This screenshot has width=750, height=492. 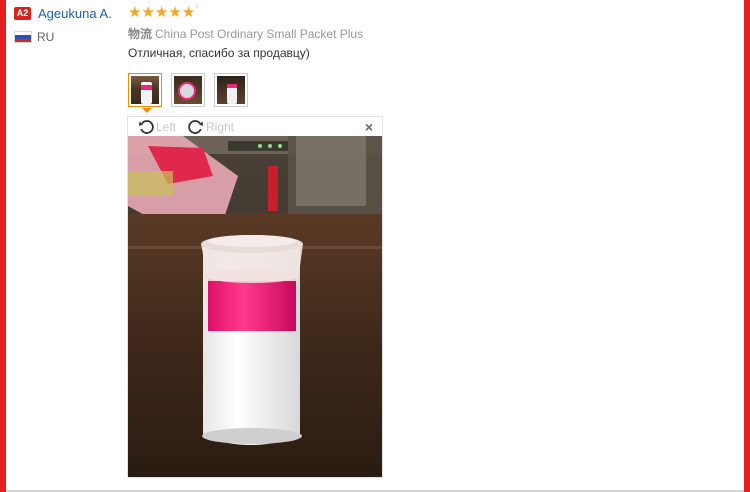 What do you see at coordinates (747, 246) in the screenshot?
I see `frame-right-border` at bounding box center [747, 246].